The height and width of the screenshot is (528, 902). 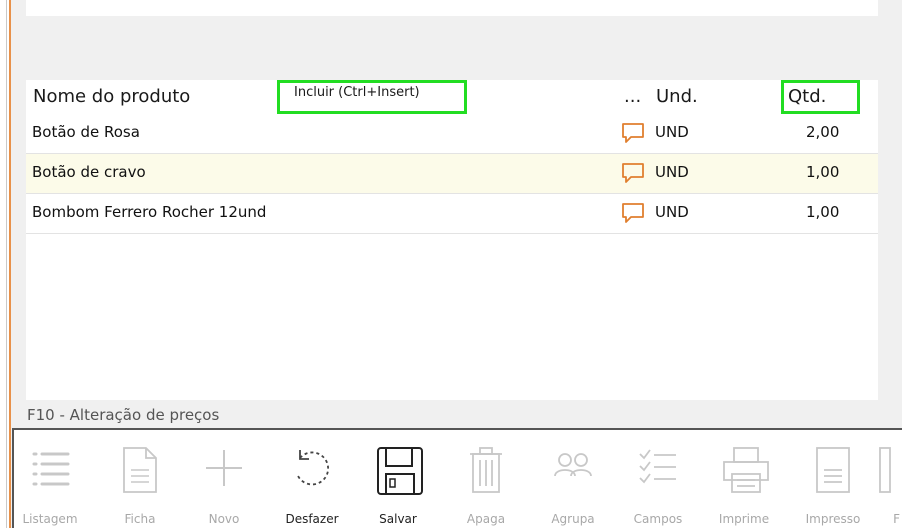 I want to click on printed-button: Impresso, so click(x=833, y=484).